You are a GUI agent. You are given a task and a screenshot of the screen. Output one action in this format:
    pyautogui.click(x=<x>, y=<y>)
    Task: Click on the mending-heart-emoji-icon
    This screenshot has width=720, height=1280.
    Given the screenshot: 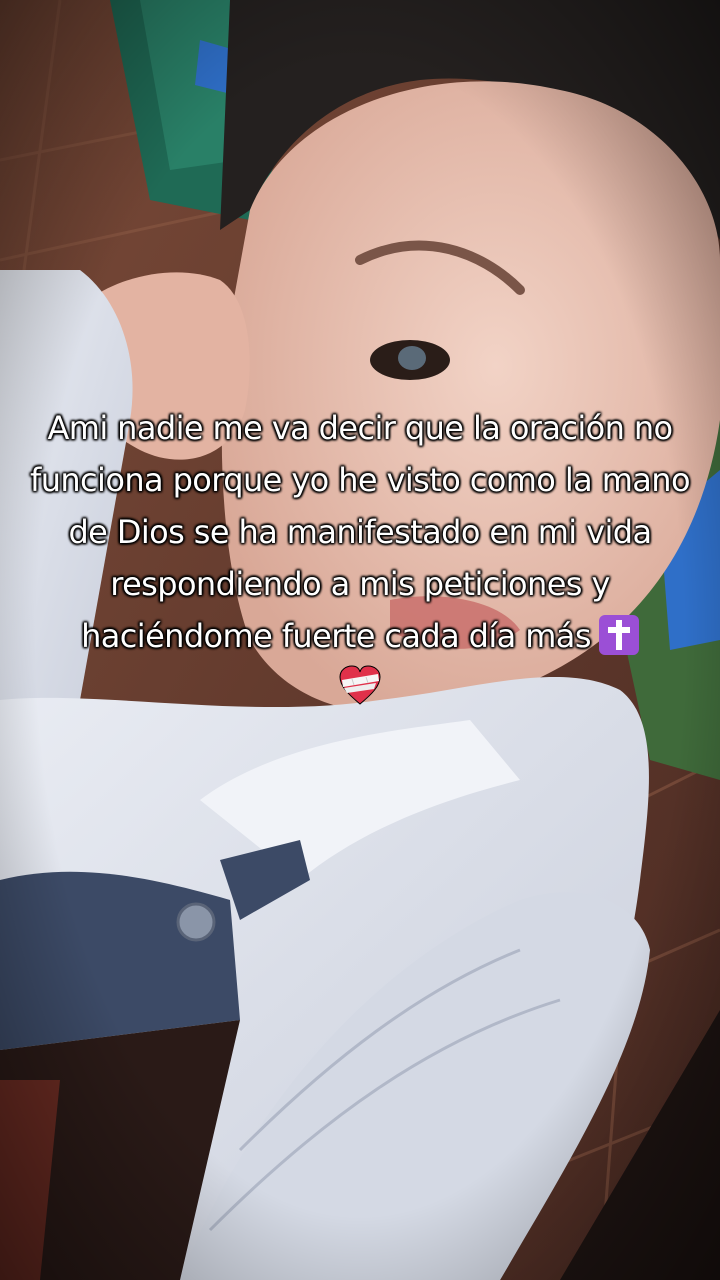 What is the action you would take?
    pyautogui.click(x=360, y=685)
    